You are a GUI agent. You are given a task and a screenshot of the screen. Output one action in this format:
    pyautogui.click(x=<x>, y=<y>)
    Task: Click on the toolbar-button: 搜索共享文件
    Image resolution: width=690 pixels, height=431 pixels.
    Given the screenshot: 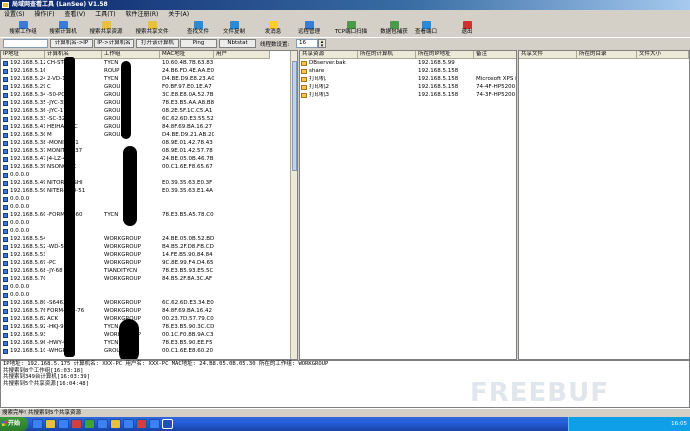 What is the action you would take?
    pyautogui.click(x=152, y=28)
    